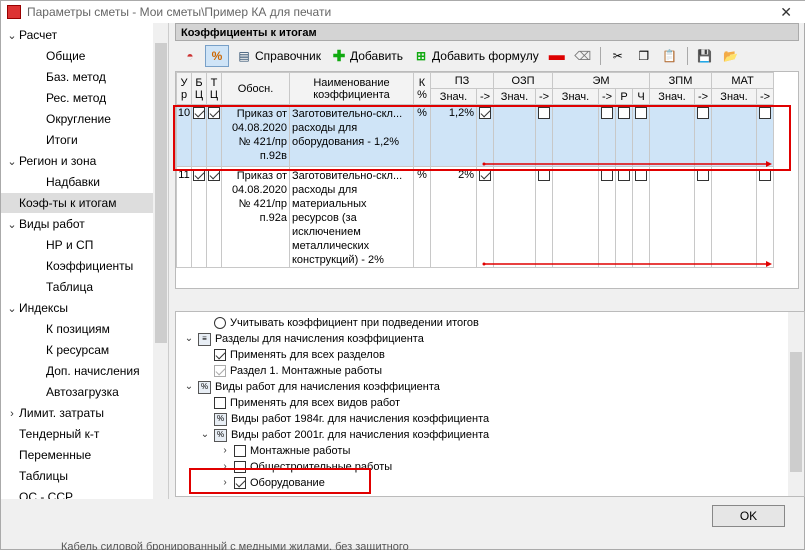  What do you see at coordinates (77, 476) in the screenshot?
I see `sidebar-item: Таблицы` at bounding box center [77, 476].